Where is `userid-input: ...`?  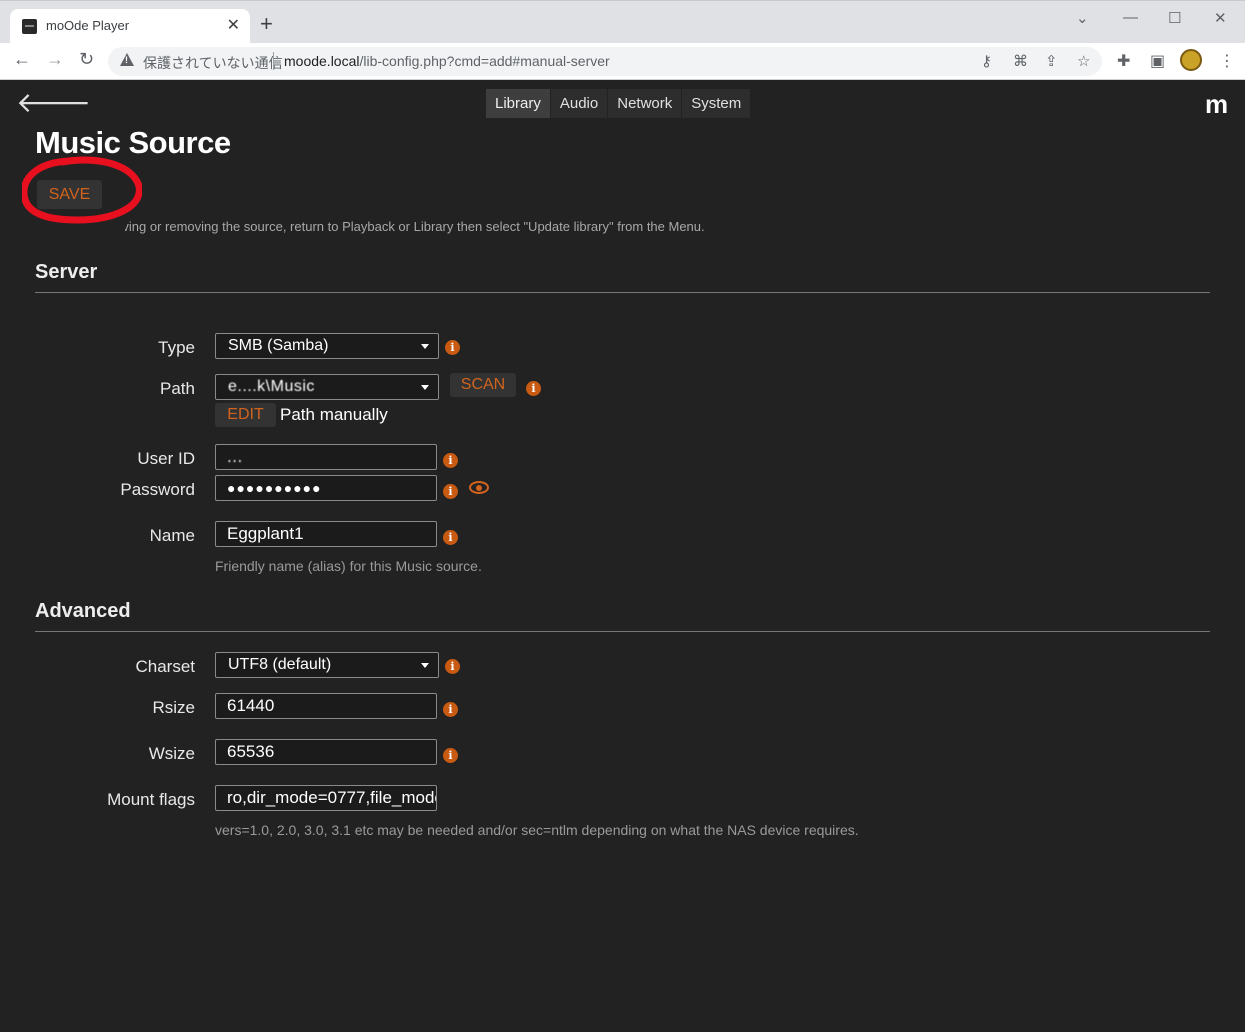 userid-input: ... is located at coordinates (326, 457).